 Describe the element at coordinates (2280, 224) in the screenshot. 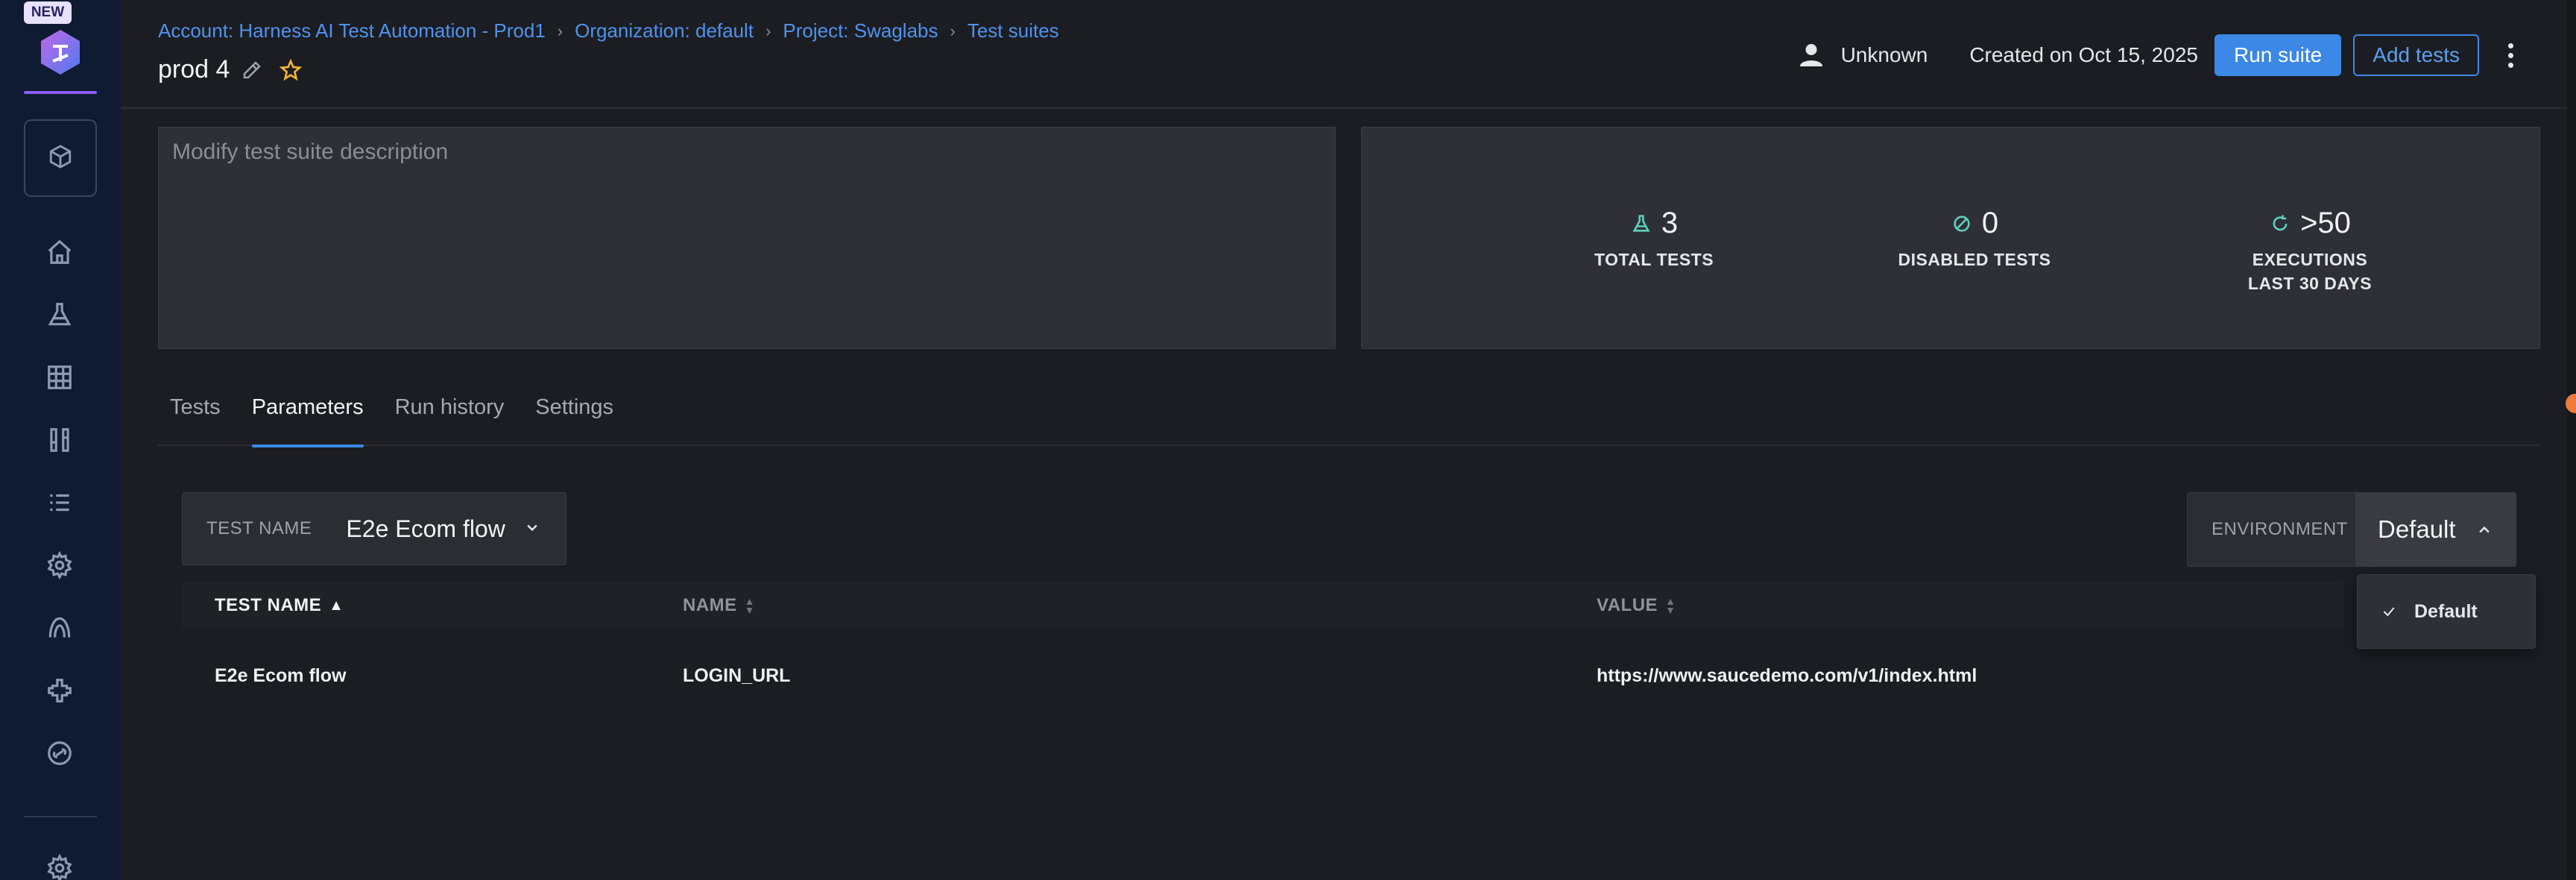

I see `refresh-icon` at that location.